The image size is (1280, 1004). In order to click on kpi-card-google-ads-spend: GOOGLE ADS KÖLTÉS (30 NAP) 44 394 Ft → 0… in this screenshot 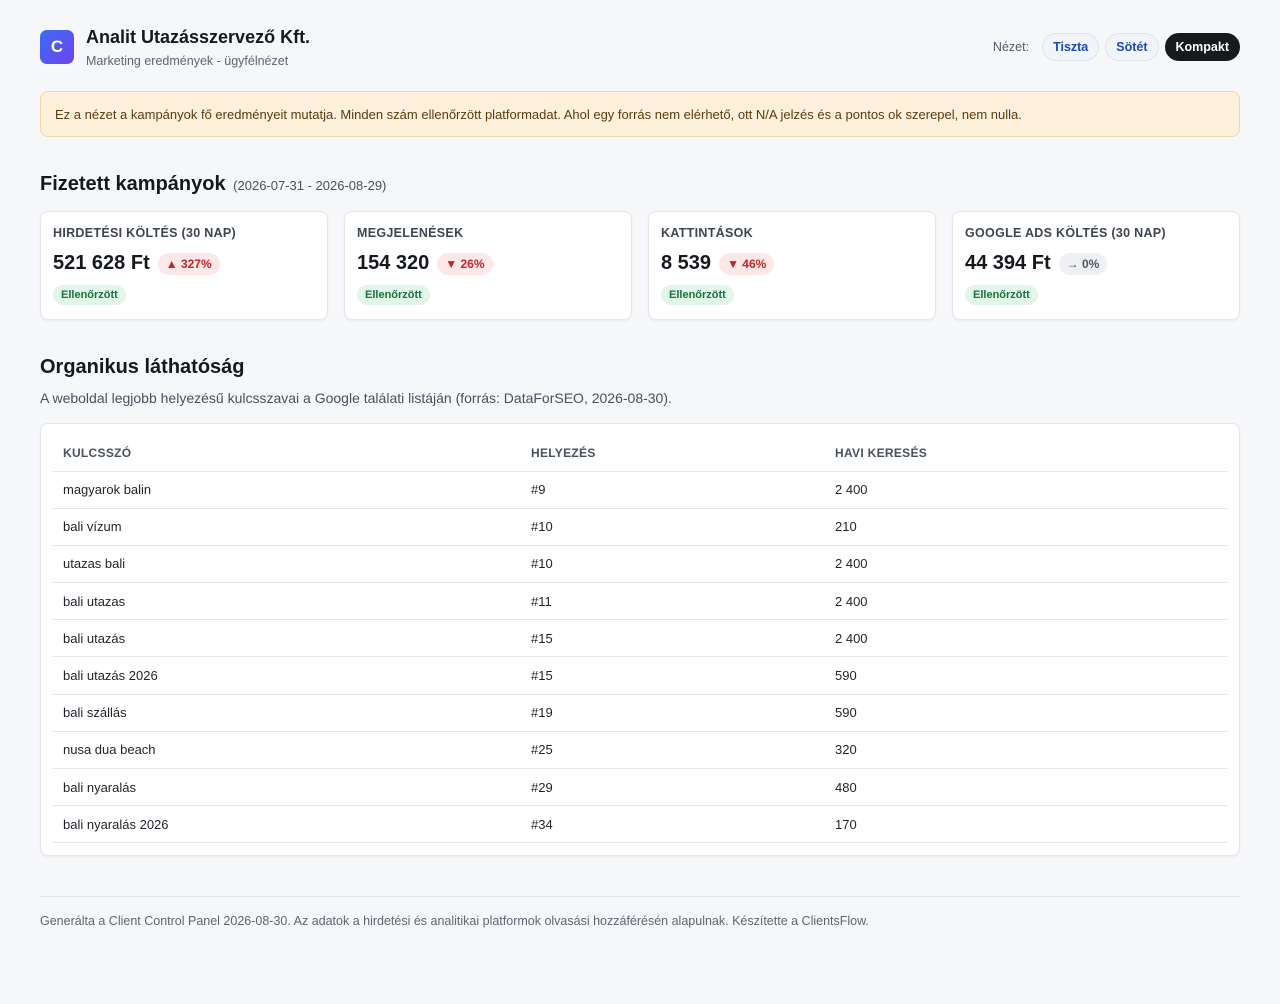, I will do `click(1096, 265)`.